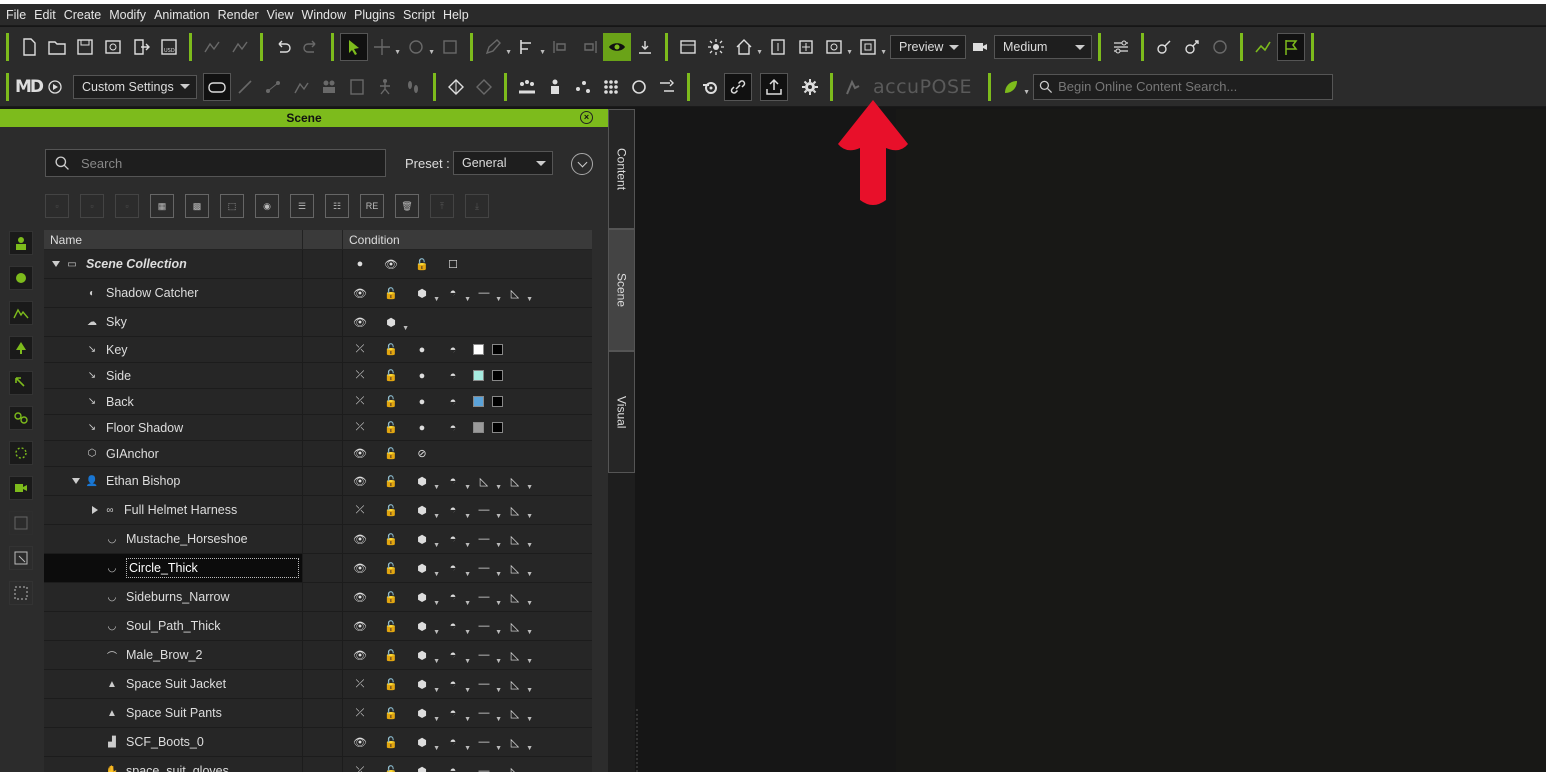  What do you see at coordinates (586, 117) in the screenshot?
I see `close-icon: ×` at bounding box center [586, 117].